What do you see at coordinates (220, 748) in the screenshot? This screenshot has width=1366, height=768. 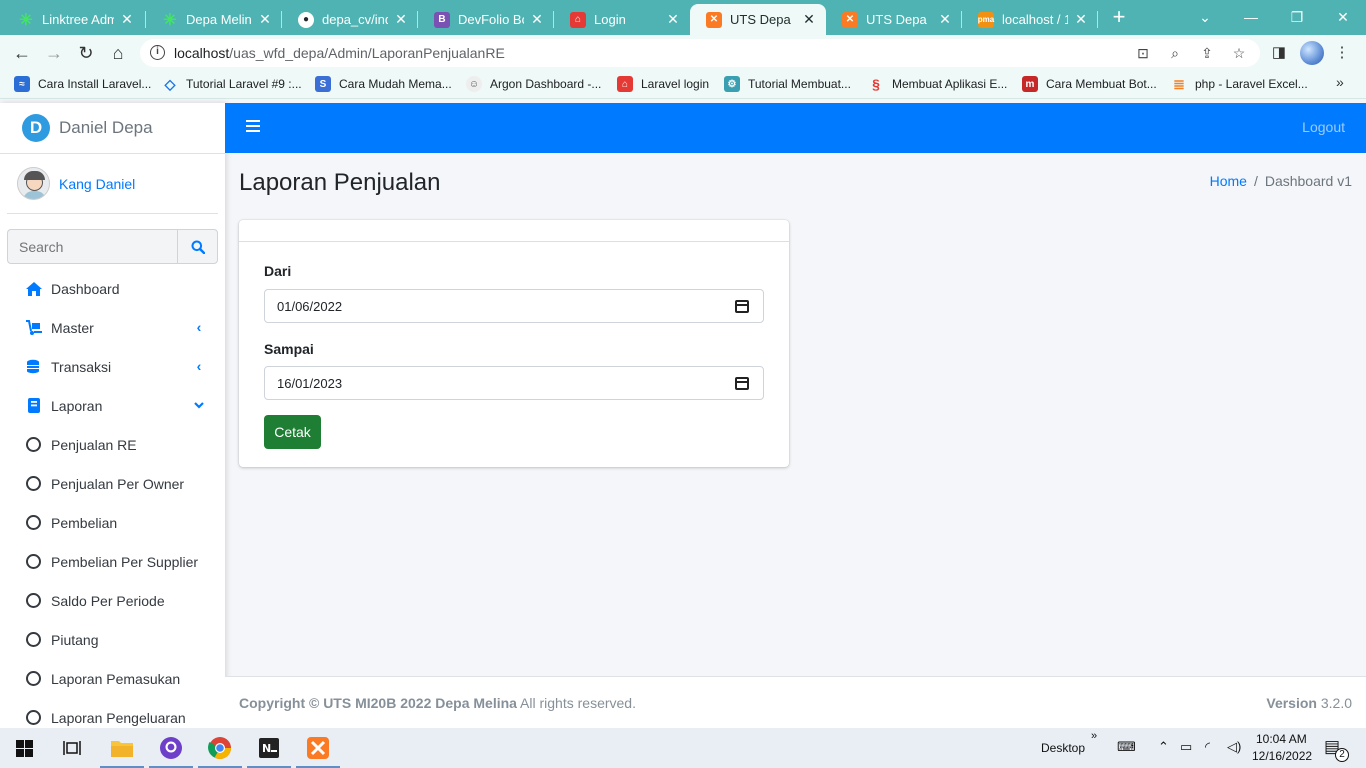 I see `taskbar-chrome` at bounding box center [220, 748].